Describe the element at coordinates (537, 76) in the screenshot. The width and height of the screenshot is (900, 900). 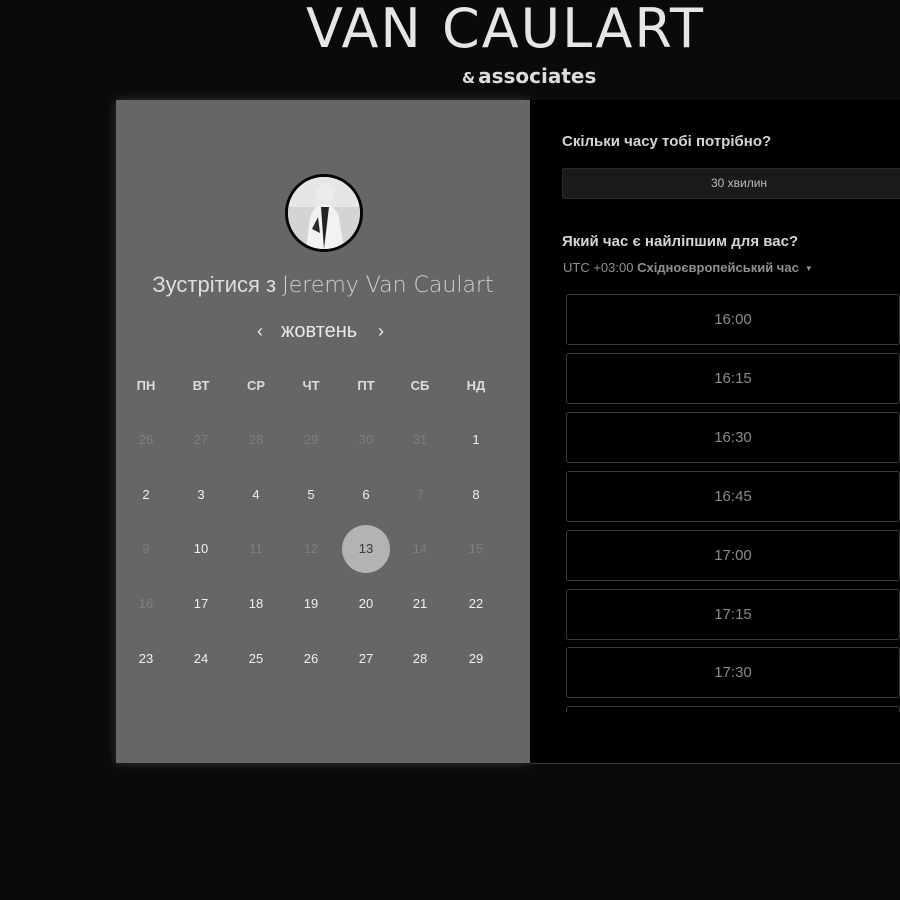
I see `brand-subtitle-text: associates` at that location.